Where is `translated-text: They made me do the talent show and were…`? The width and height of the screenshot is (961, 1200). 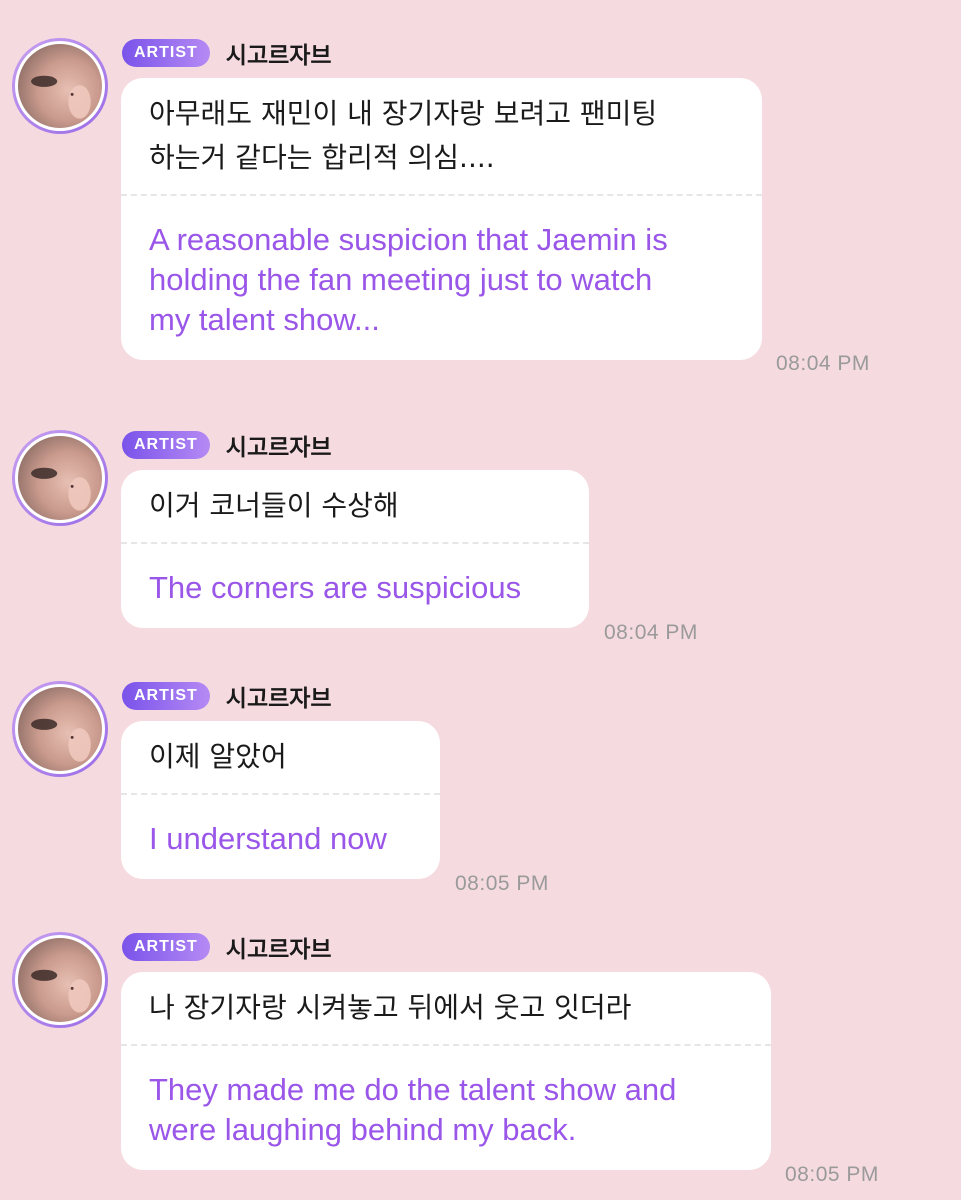
translated-text: They made me do the talent show and were… is located at coordinates (413, 1109).